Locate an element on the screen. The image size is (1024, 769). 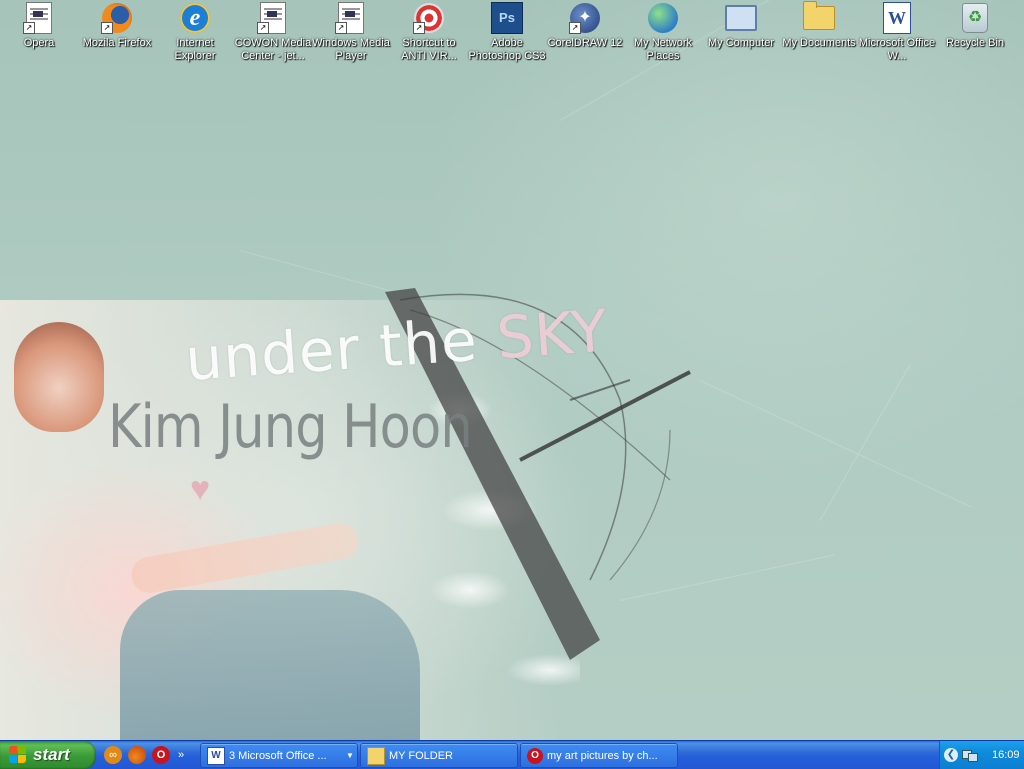
task-button-my-folder: MY FOLDER is located at coordinates (439, 755).